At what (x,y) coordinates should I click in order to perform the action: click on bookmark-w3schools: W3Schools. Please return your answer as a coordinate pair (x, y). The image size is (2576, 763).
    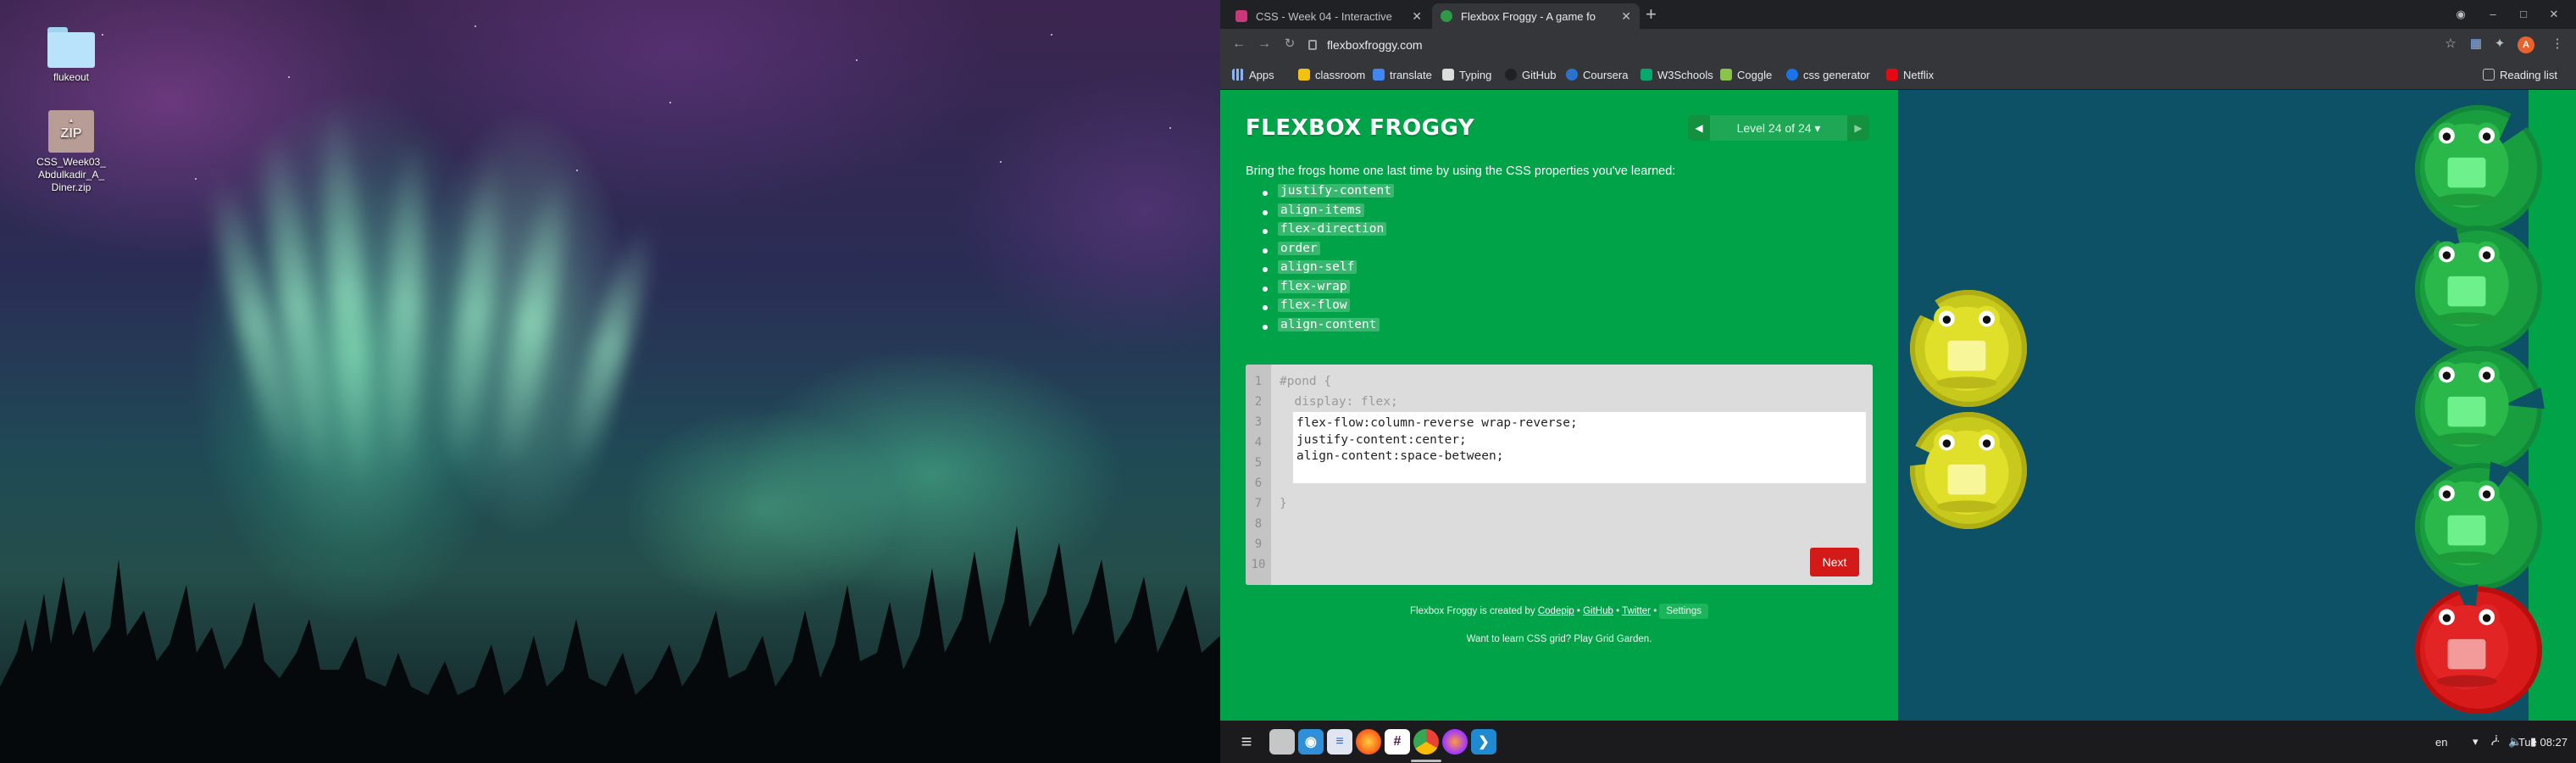
    Looking at the image, I should click on (1677, 74).